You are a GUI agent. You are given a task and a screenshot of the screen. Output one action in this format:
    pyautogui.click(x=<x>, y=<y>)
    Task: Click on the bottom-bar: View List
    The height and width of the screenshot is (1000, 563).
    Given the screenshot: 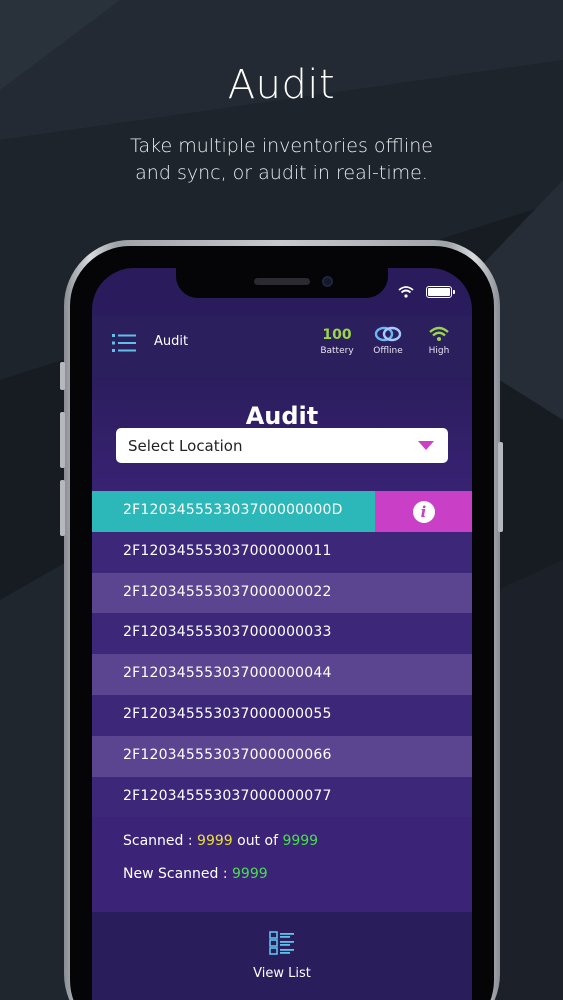 What is the action you would take?
    pyautogui.click(x=282, y=956)
    